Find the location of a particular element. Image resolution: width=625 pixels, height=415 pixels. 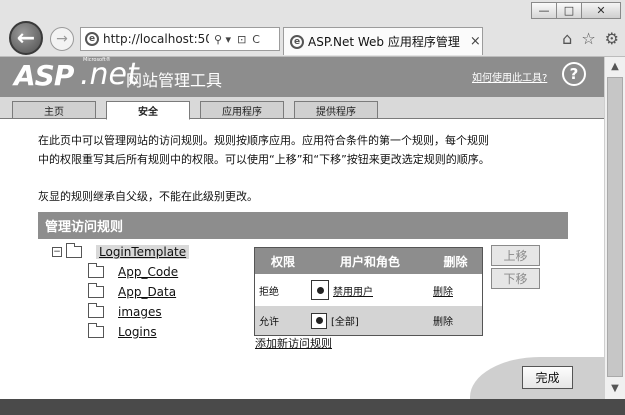

add-rule-link: 添加新访问规则 is located at coordinates (293, 343).